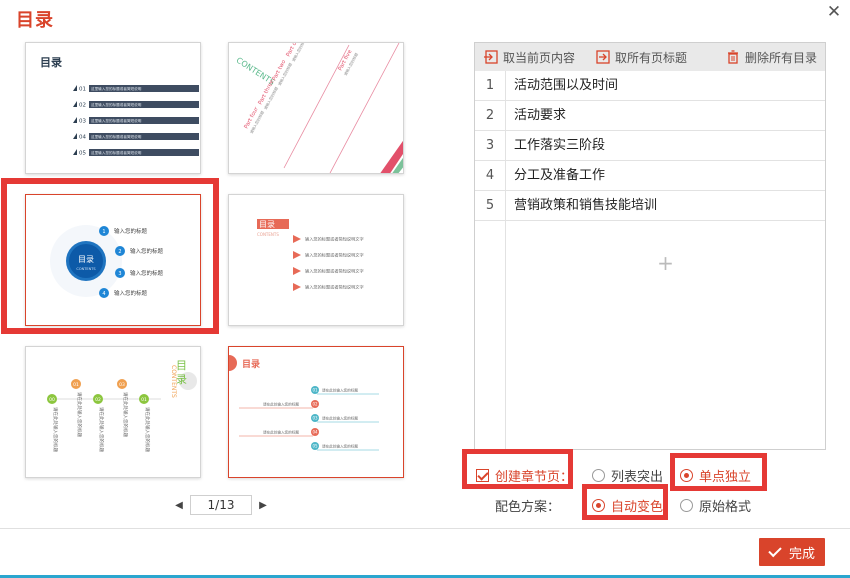 This screenshot has height=578, width=850. What do you see at coordinates (780, 57) in the screenshot?
I see `delete-all-toc-label: 删除所有目录` at bounding box center [780, 57].